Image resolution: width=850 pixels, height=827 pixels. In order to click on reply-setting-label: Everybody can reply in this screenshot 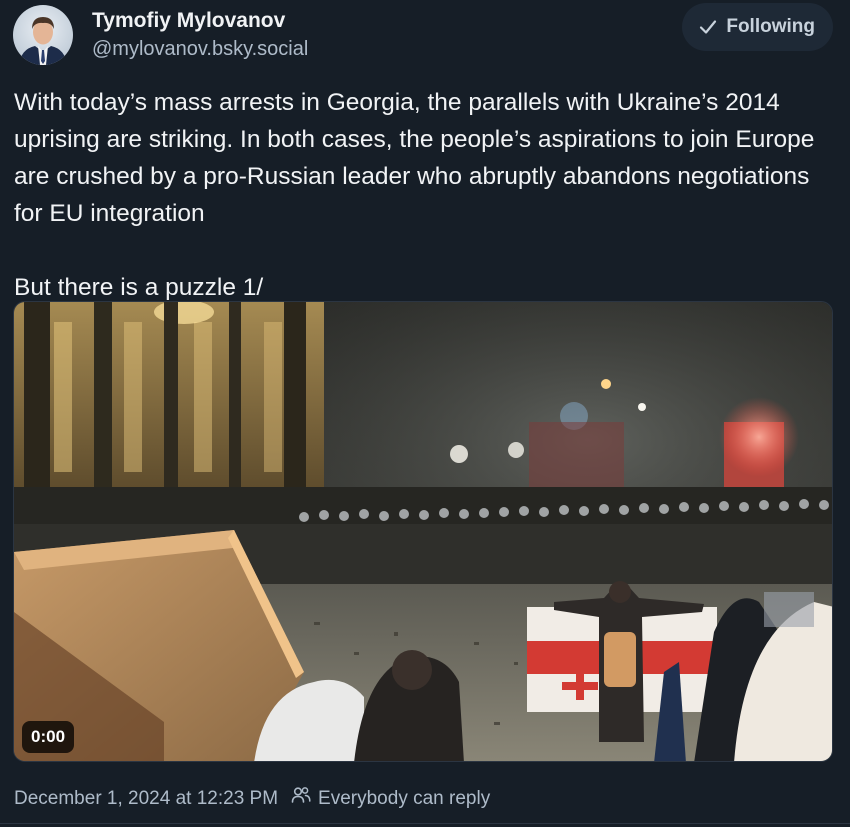, I will do `click(404, 798)`.